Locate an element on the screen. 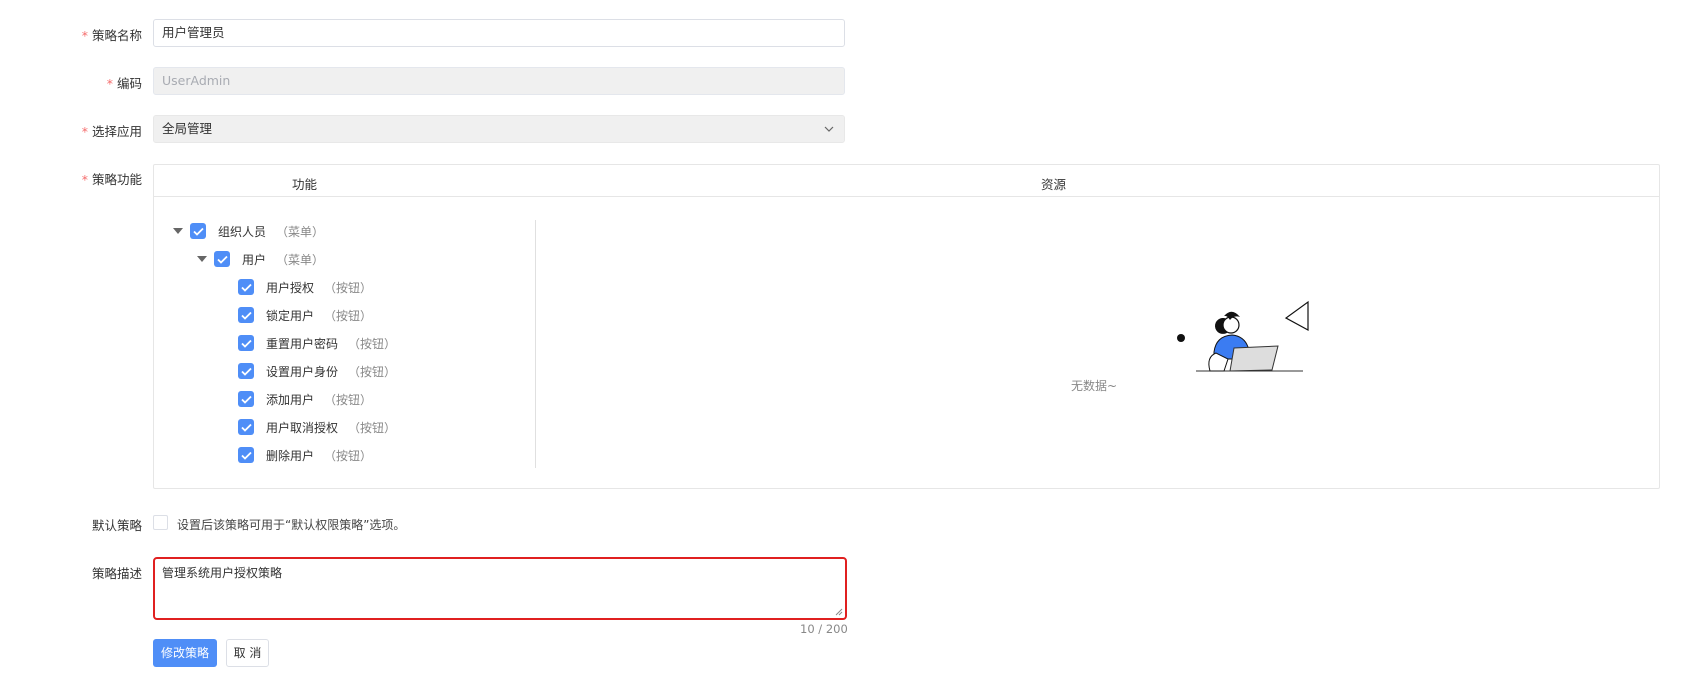  tree-node: 组织人员 （菜单） is located at coordinates (248, 231).